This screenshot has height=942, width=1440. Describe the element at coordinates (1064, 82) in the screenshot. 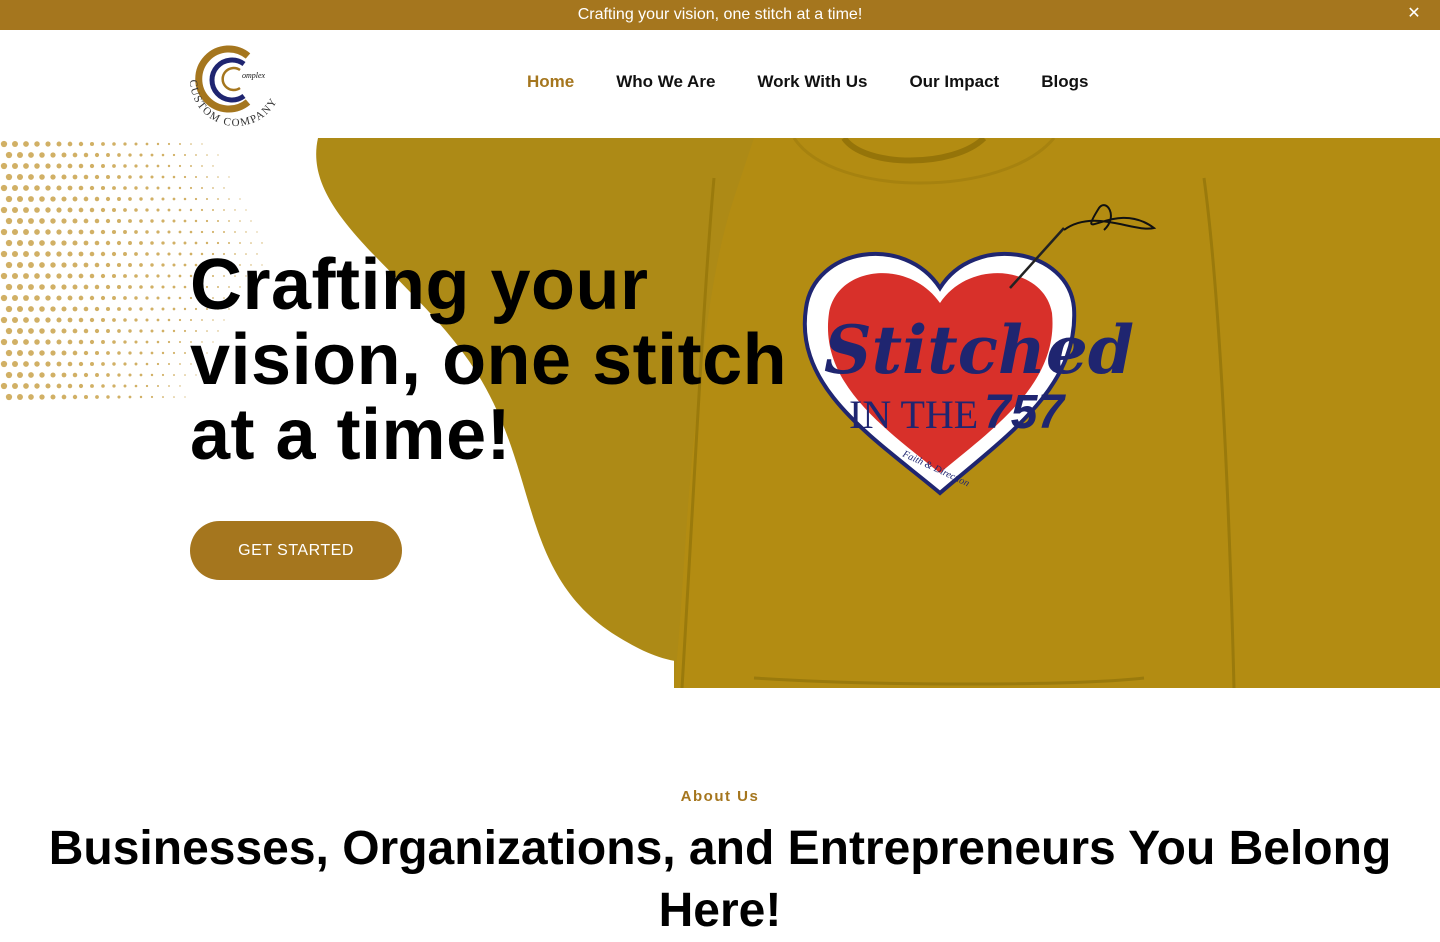

I see `nav-item-blogs: Blogs` at that location.